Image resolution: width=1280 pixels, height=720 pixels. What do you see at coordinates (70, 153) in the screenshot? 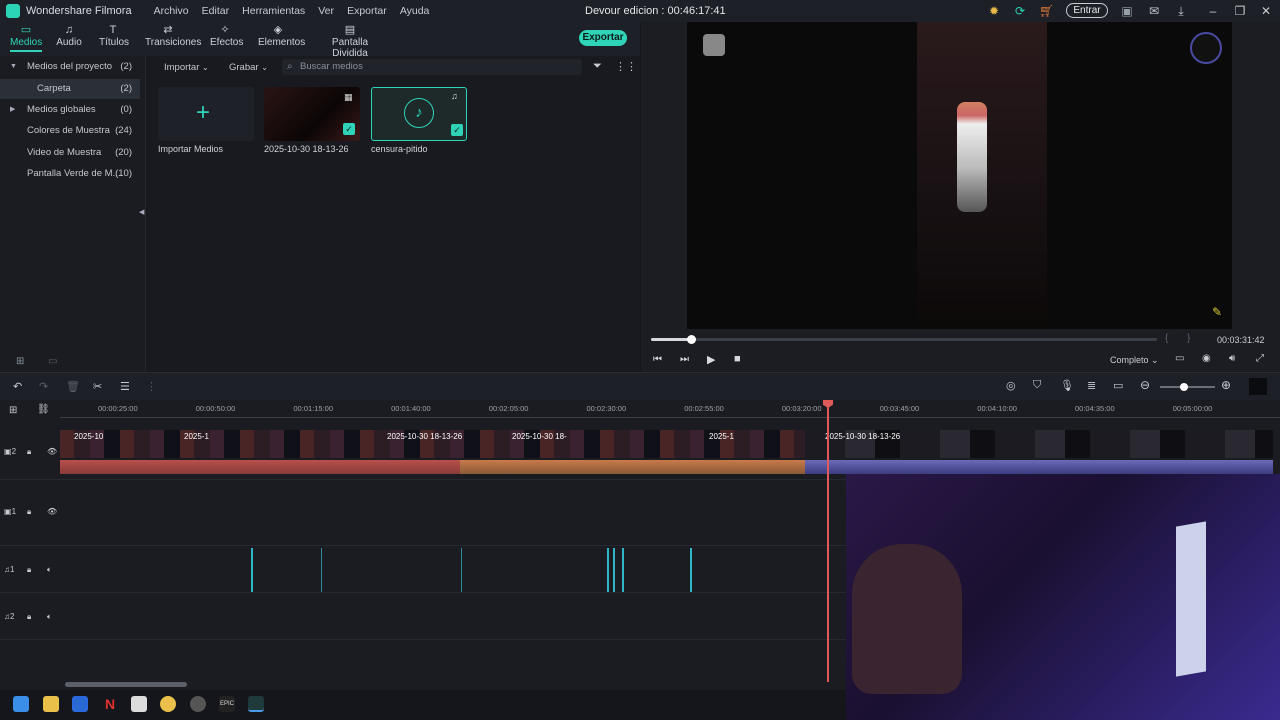
I see `sidebar-item-video-muestra: Video de Muestra (20)` at bounding box center [70, 153].